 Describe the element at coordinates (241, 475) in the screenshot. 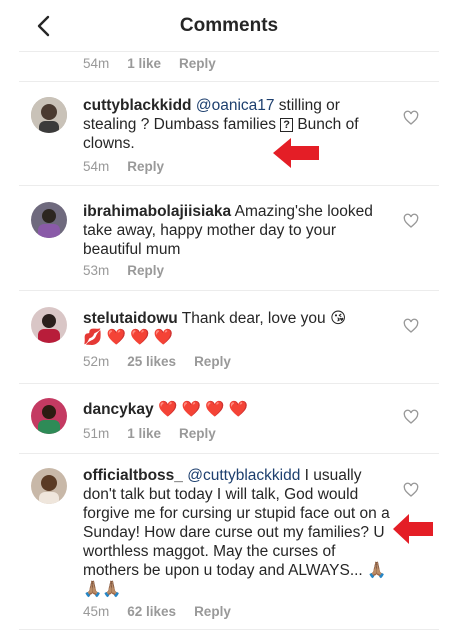

I see `comment-mention: @cuttyblackkidd` at that location.